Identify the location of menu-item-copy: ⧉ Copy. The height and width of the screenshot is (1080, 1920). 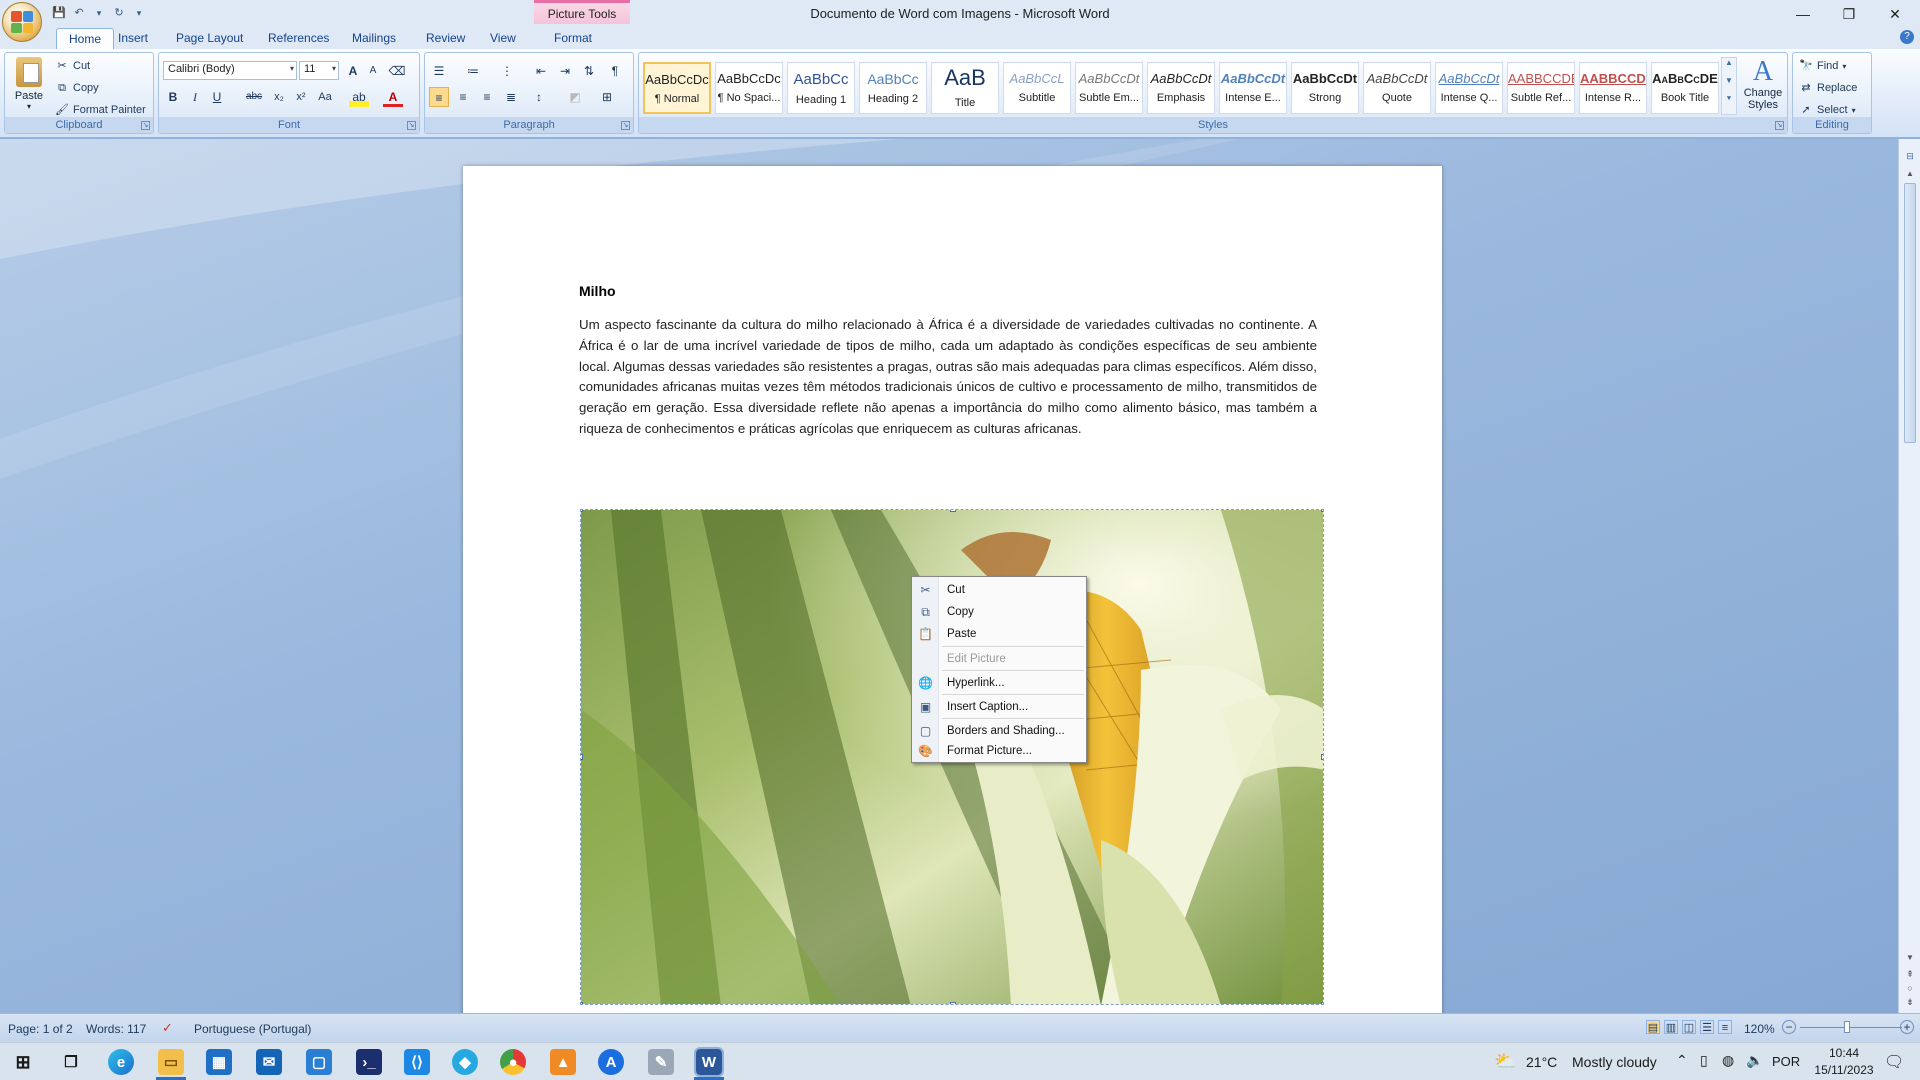
(1000, 612).